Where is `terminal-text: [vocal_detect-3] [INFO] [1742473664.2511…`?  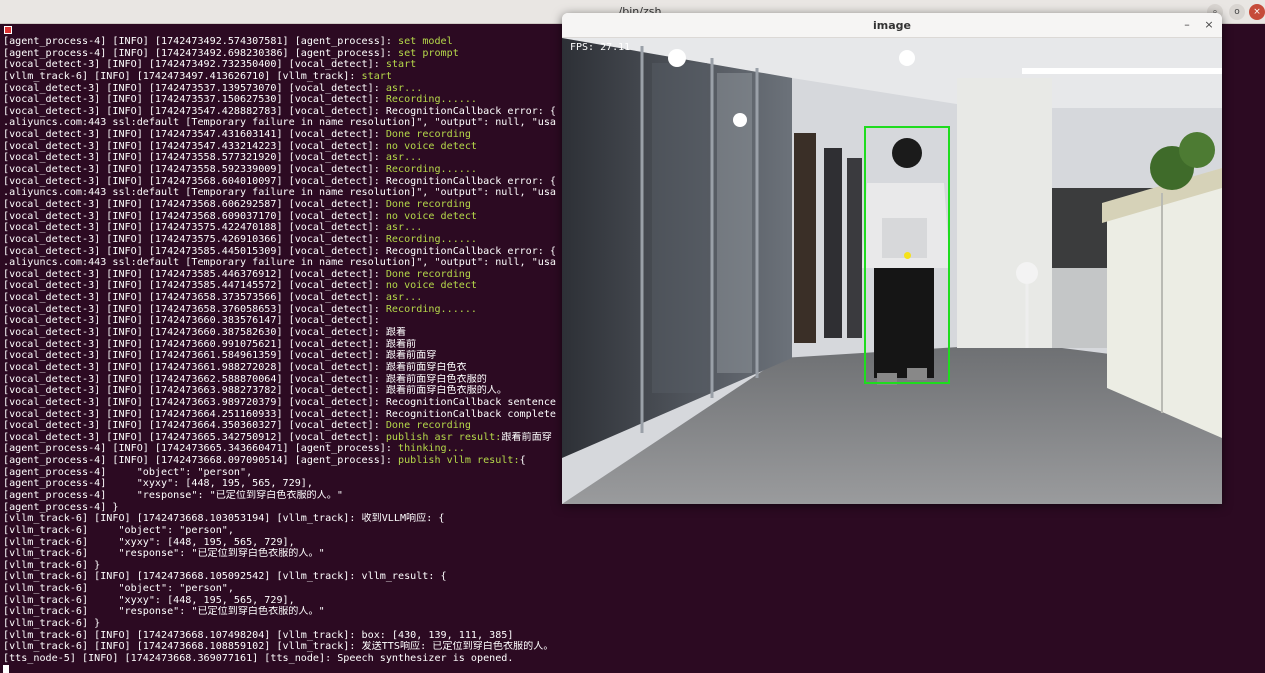
terminal-text: [vocal_detect-3] [INFO] [1742473664.2511… is located at coordinates (280, 414).